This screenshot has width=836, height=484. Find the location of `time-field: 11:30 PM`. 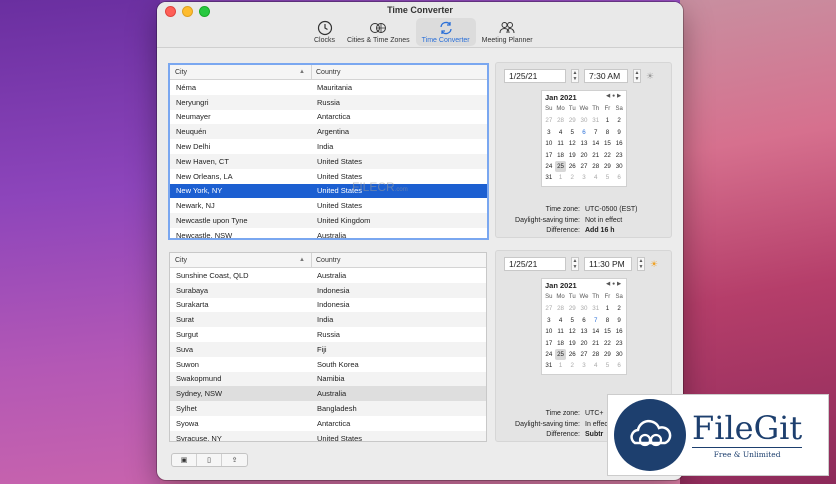

time-field: 11:30 PM is located at coordinates (608, 264).